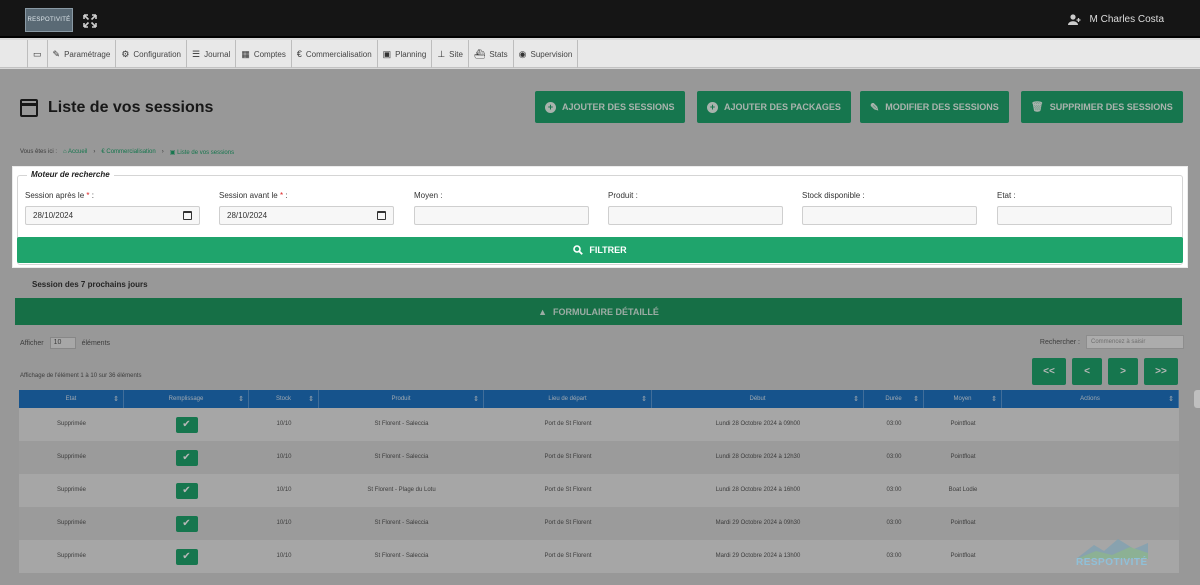  Describe the element at coordinates (774, 107) in the screenshot. I see `add-packages-button: + AJOUTER DES PACKAGES` at that location.